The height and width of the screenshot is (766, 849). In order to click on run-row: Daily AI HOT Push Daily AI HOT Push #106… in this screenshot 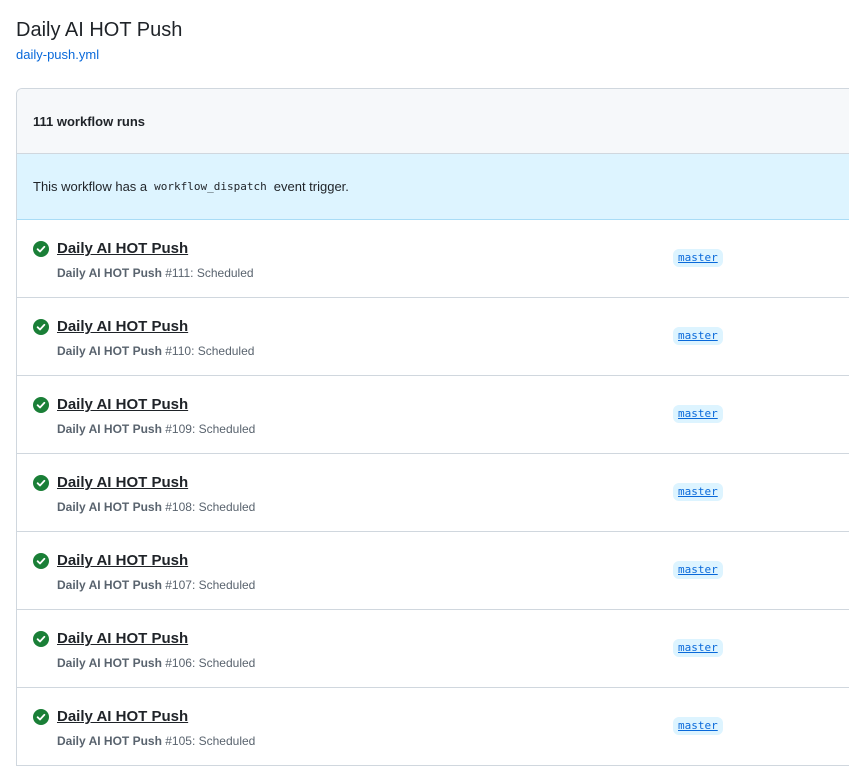, I will do `click(433, 649)`.